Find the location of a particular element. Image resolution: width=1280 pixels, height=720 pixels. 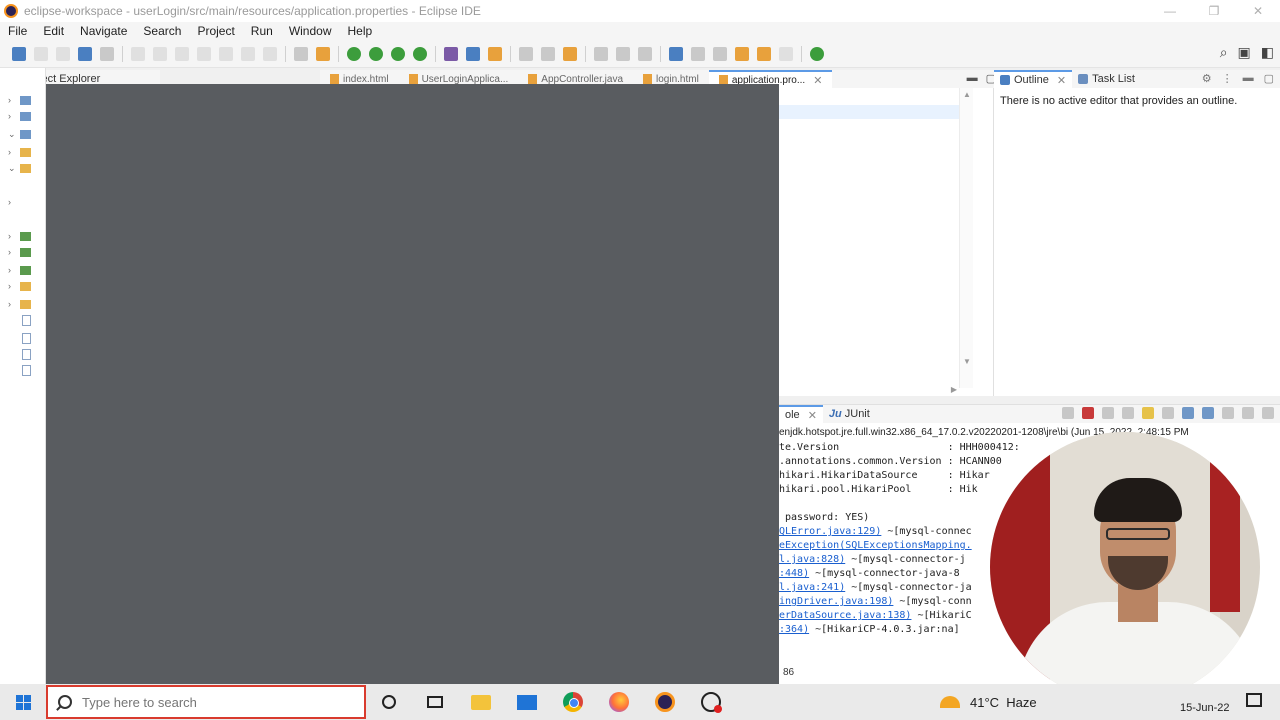

resume-icon is located at coordinates (138, 53).